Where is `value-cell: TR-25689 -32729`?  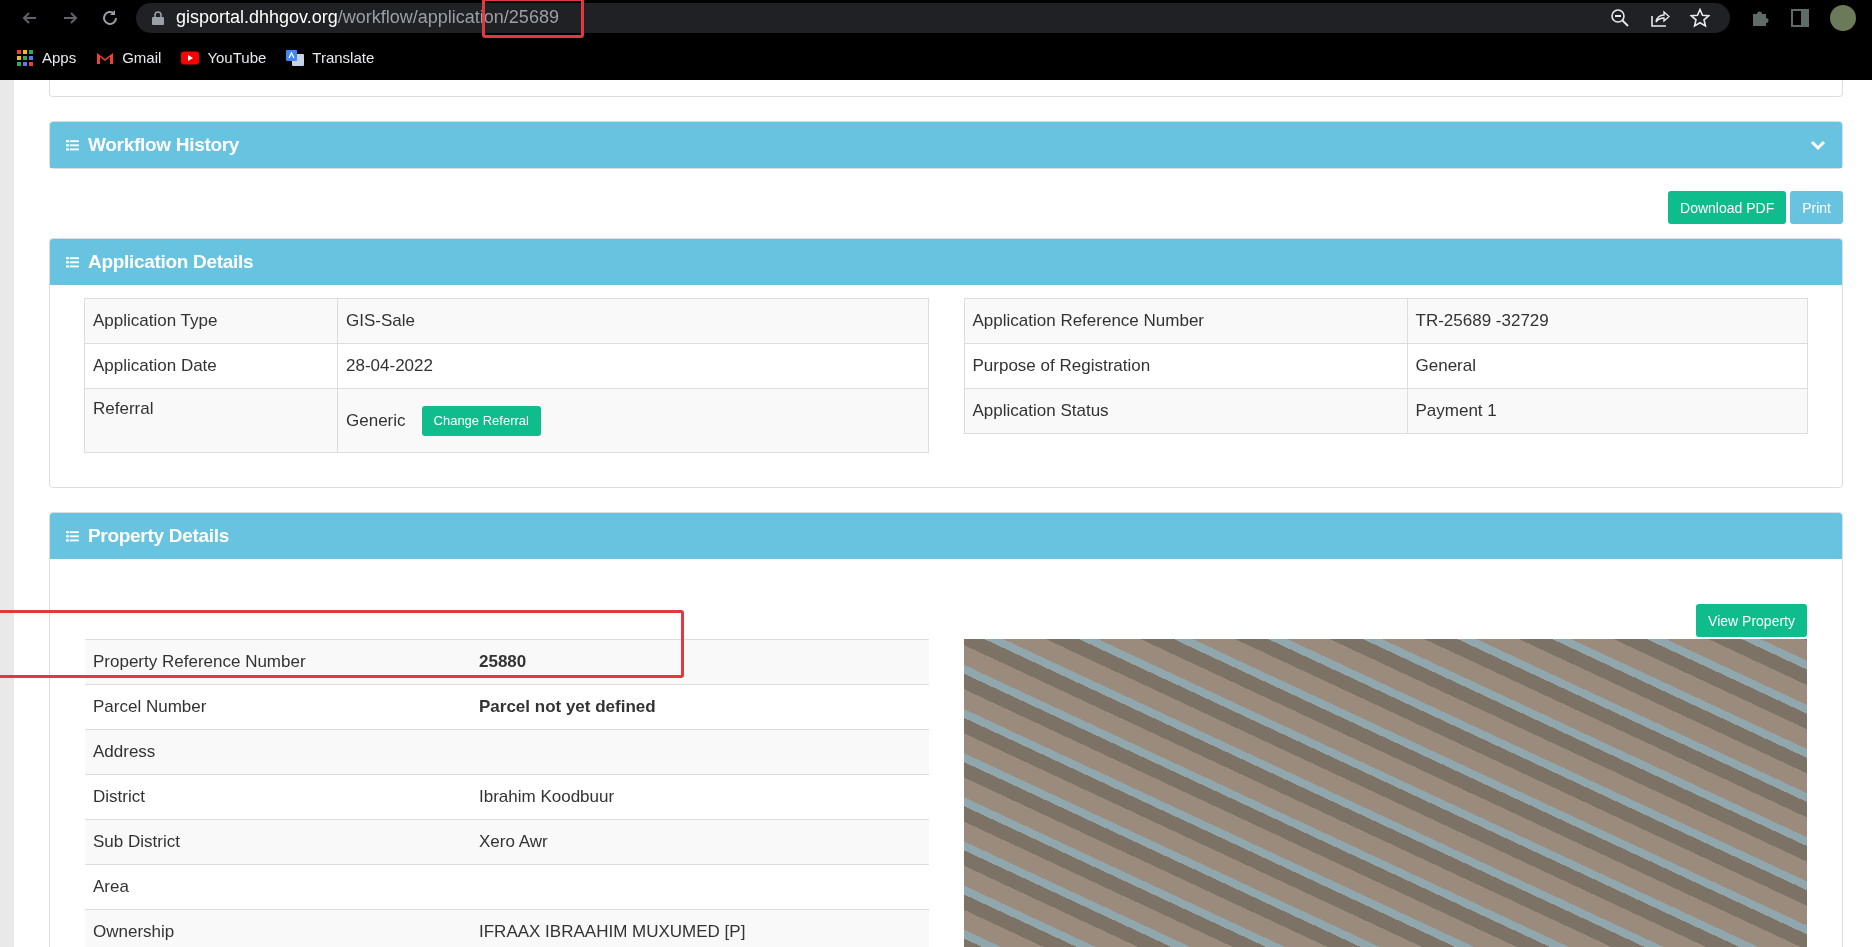
value-cell: TR-25689 -32729 is located at coordinates (1607, 321).